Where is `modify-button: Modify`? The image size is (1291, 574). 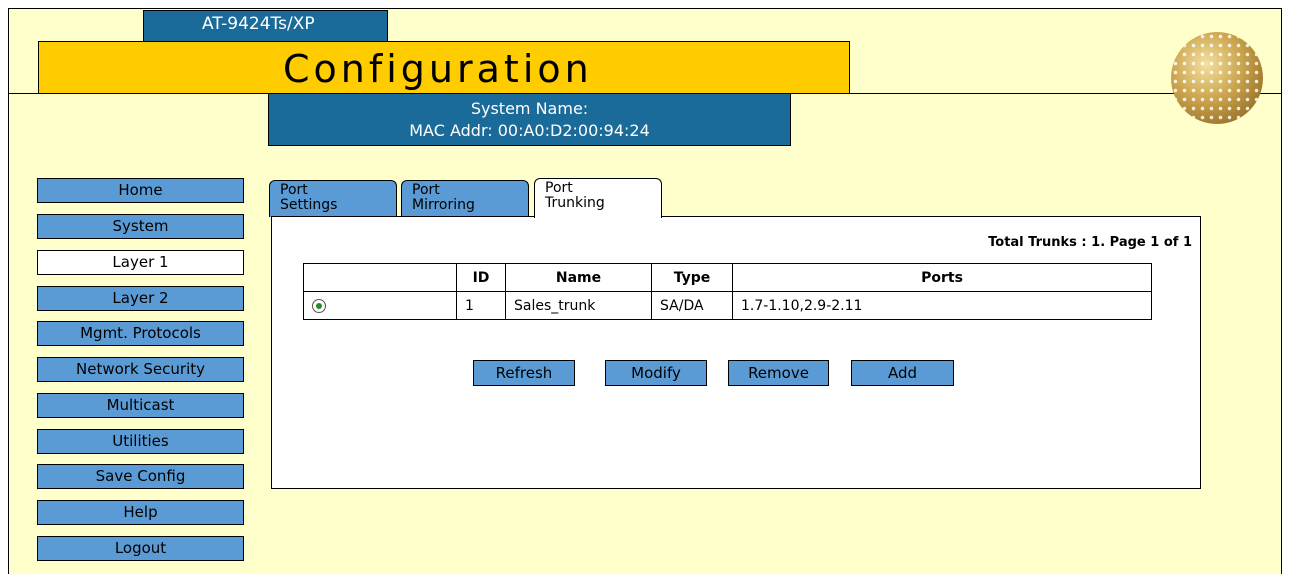 modify-button: Modify is located at coordinates (656, 373).